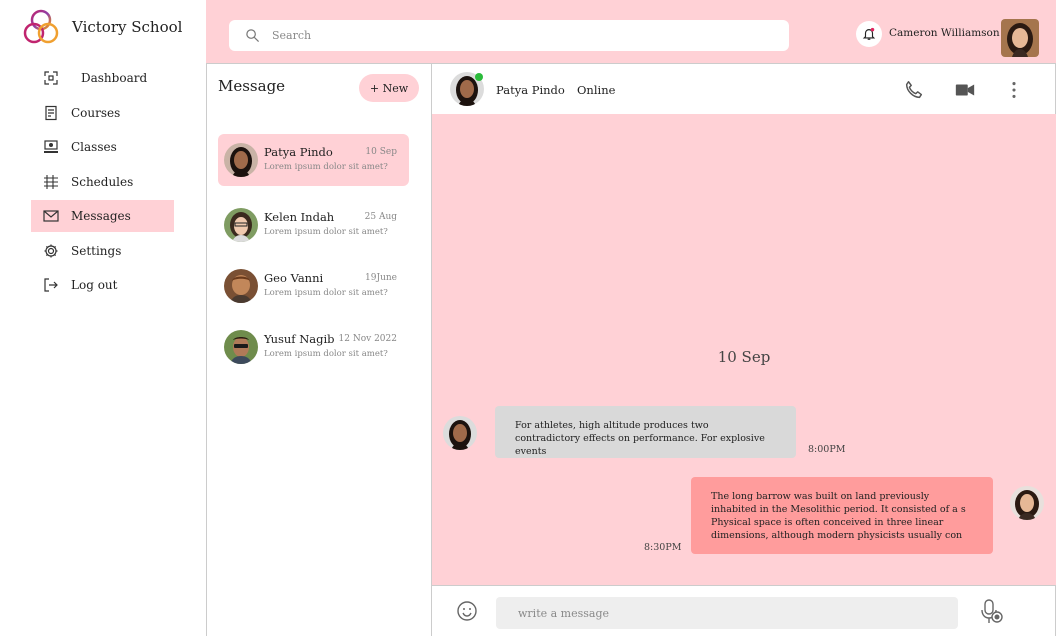  Describe the element at coordinates (253, 36) in the screenshot. I see `search-icon` at that location.